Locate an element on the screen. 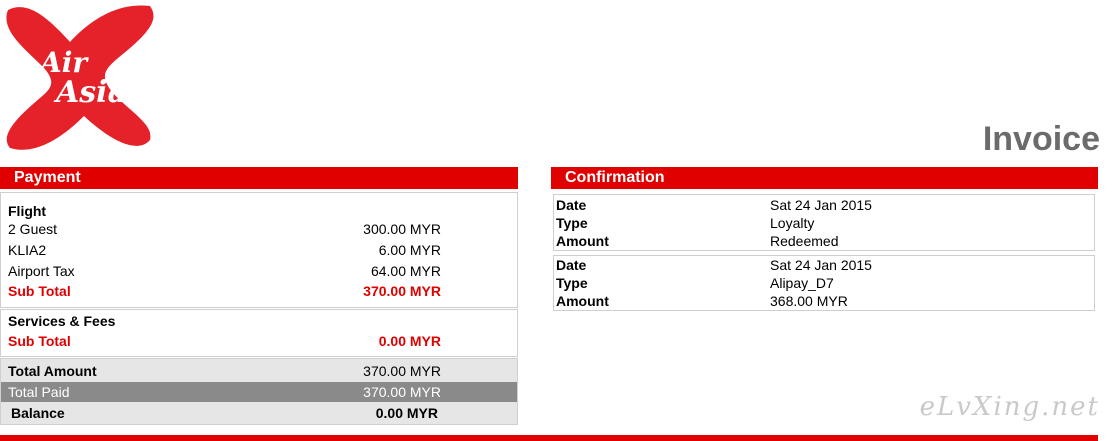  logo-text-asia: Asia is located at coordinates (90, 92).